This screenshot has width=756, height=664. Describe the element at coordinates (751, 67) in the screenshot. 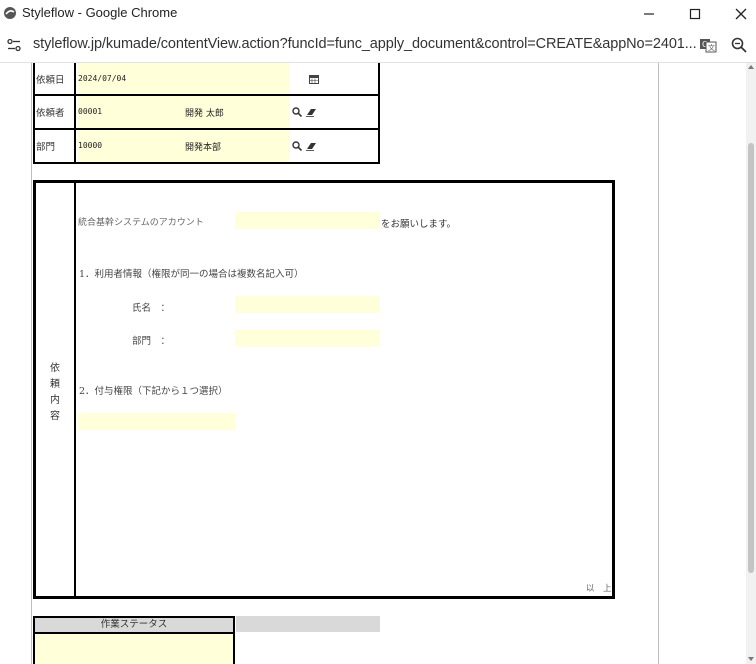

I see `scroll-up-arrow-icon` at that location.